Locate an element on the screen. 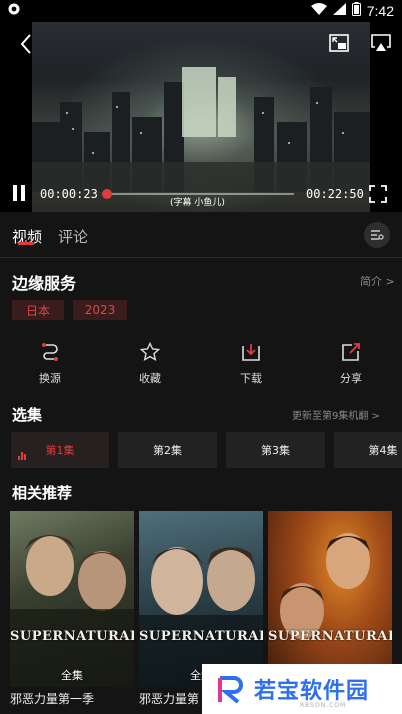  watermark-text: 若宝软件园 is located at coordinates (312, 691).